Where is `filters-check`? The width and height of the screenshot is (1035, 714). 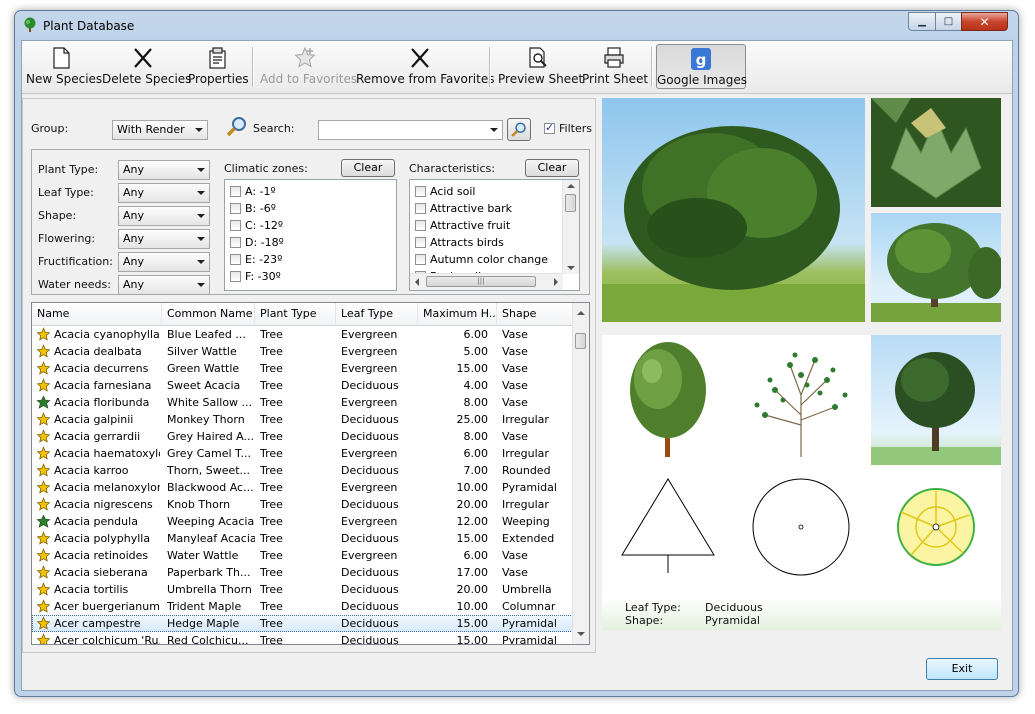
filters-check is located at coordinates (549, 127).